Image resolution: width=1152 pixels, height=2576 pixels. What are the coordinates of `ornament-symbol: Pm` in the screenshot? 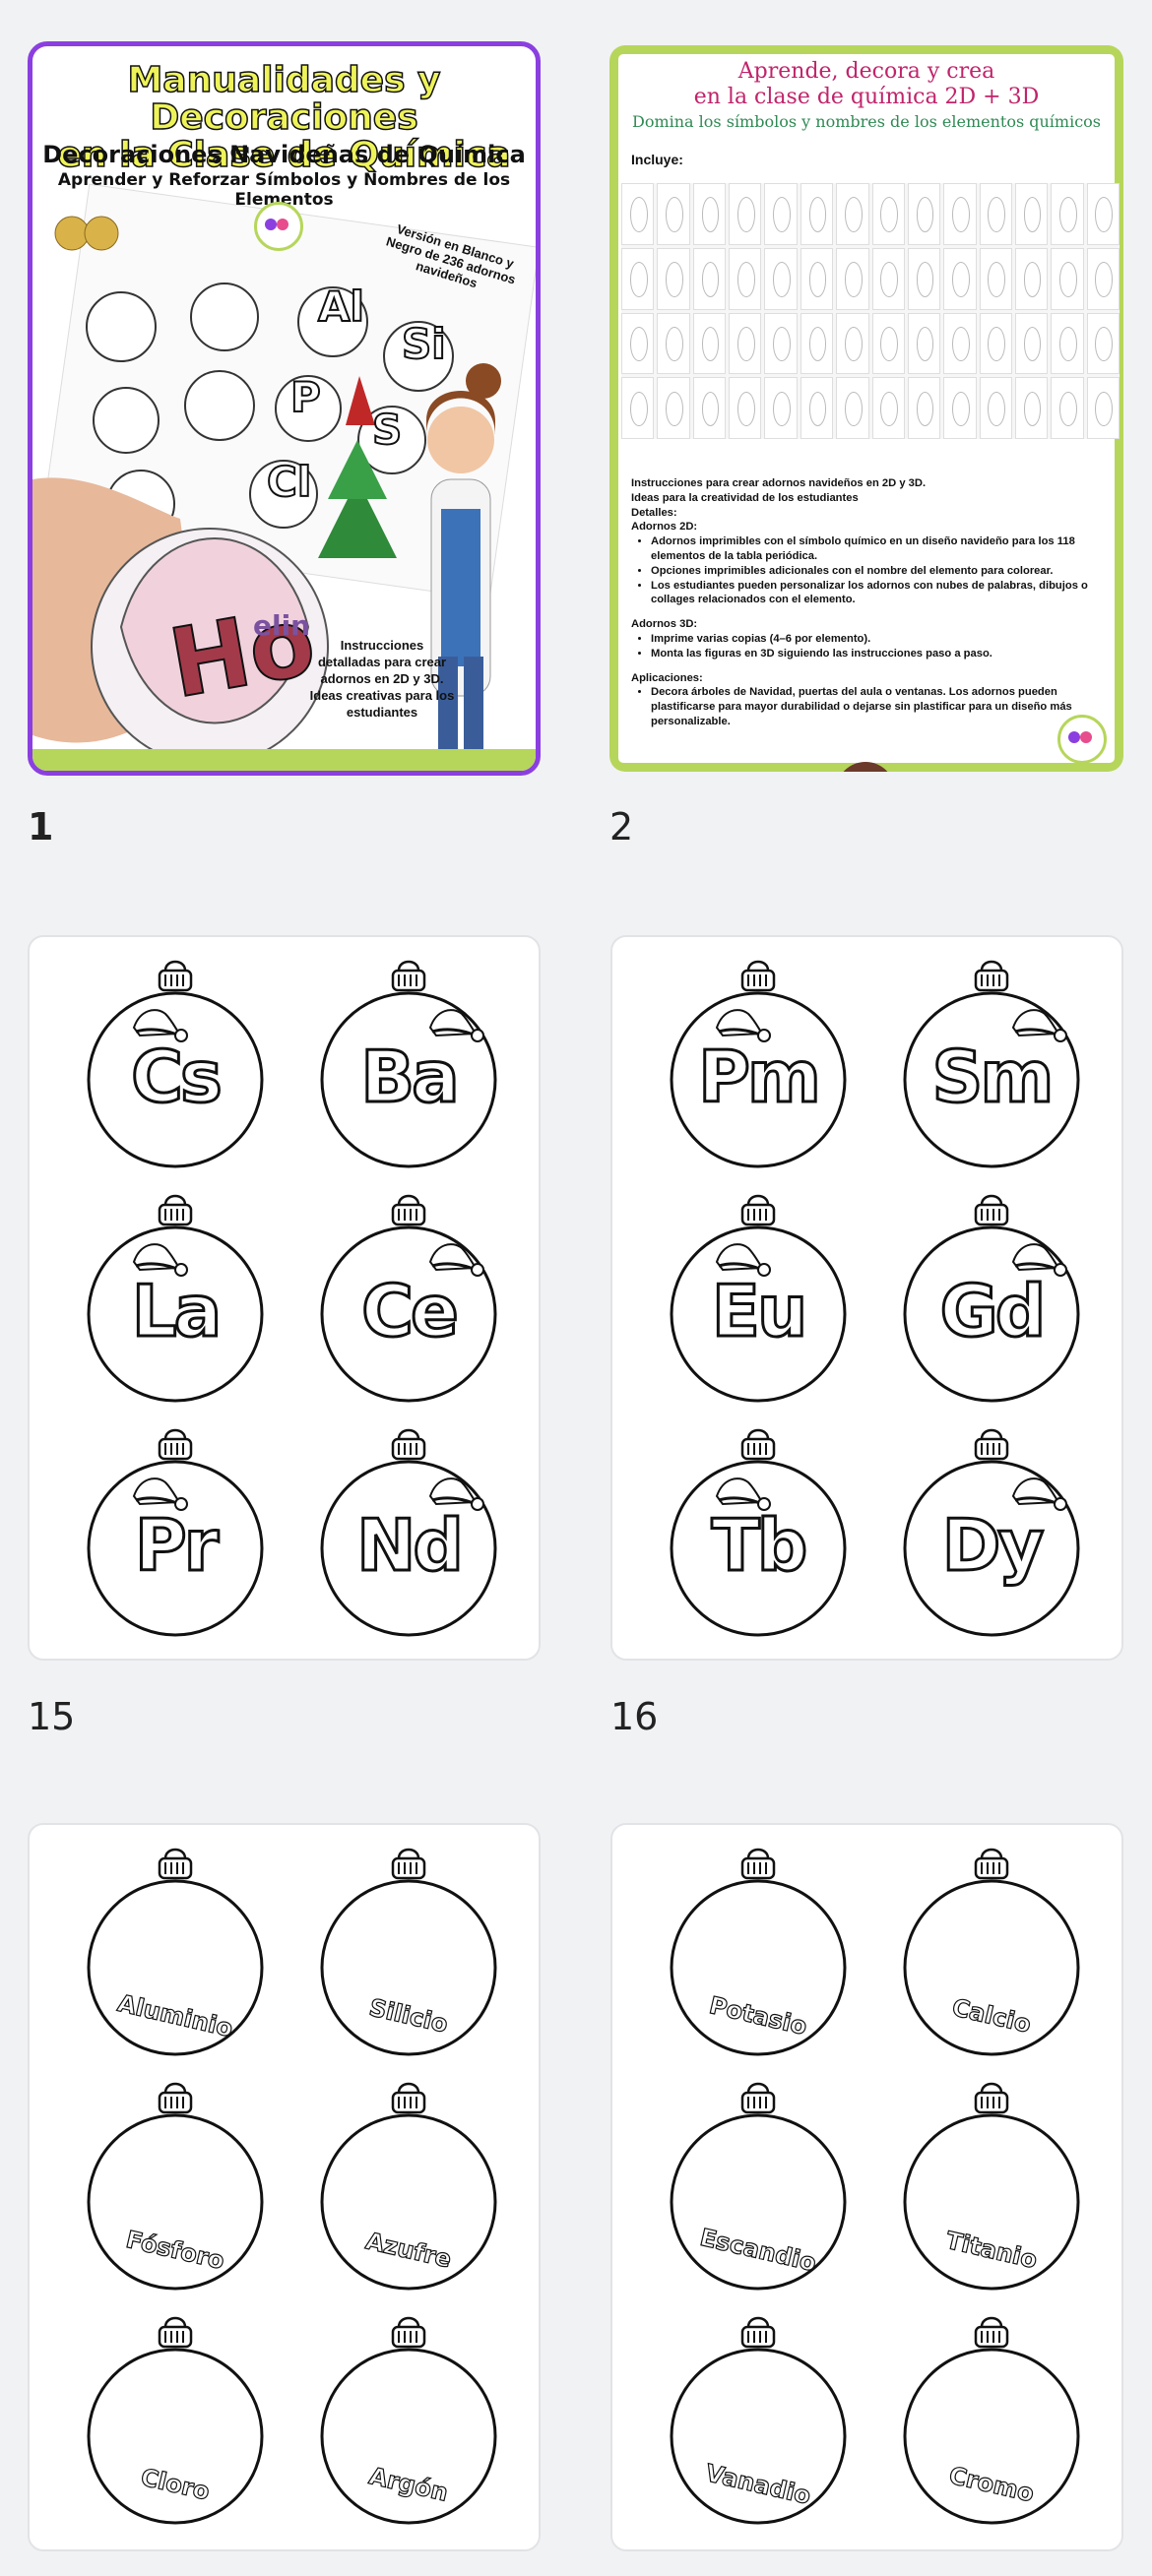 It's located at (758, 1062).